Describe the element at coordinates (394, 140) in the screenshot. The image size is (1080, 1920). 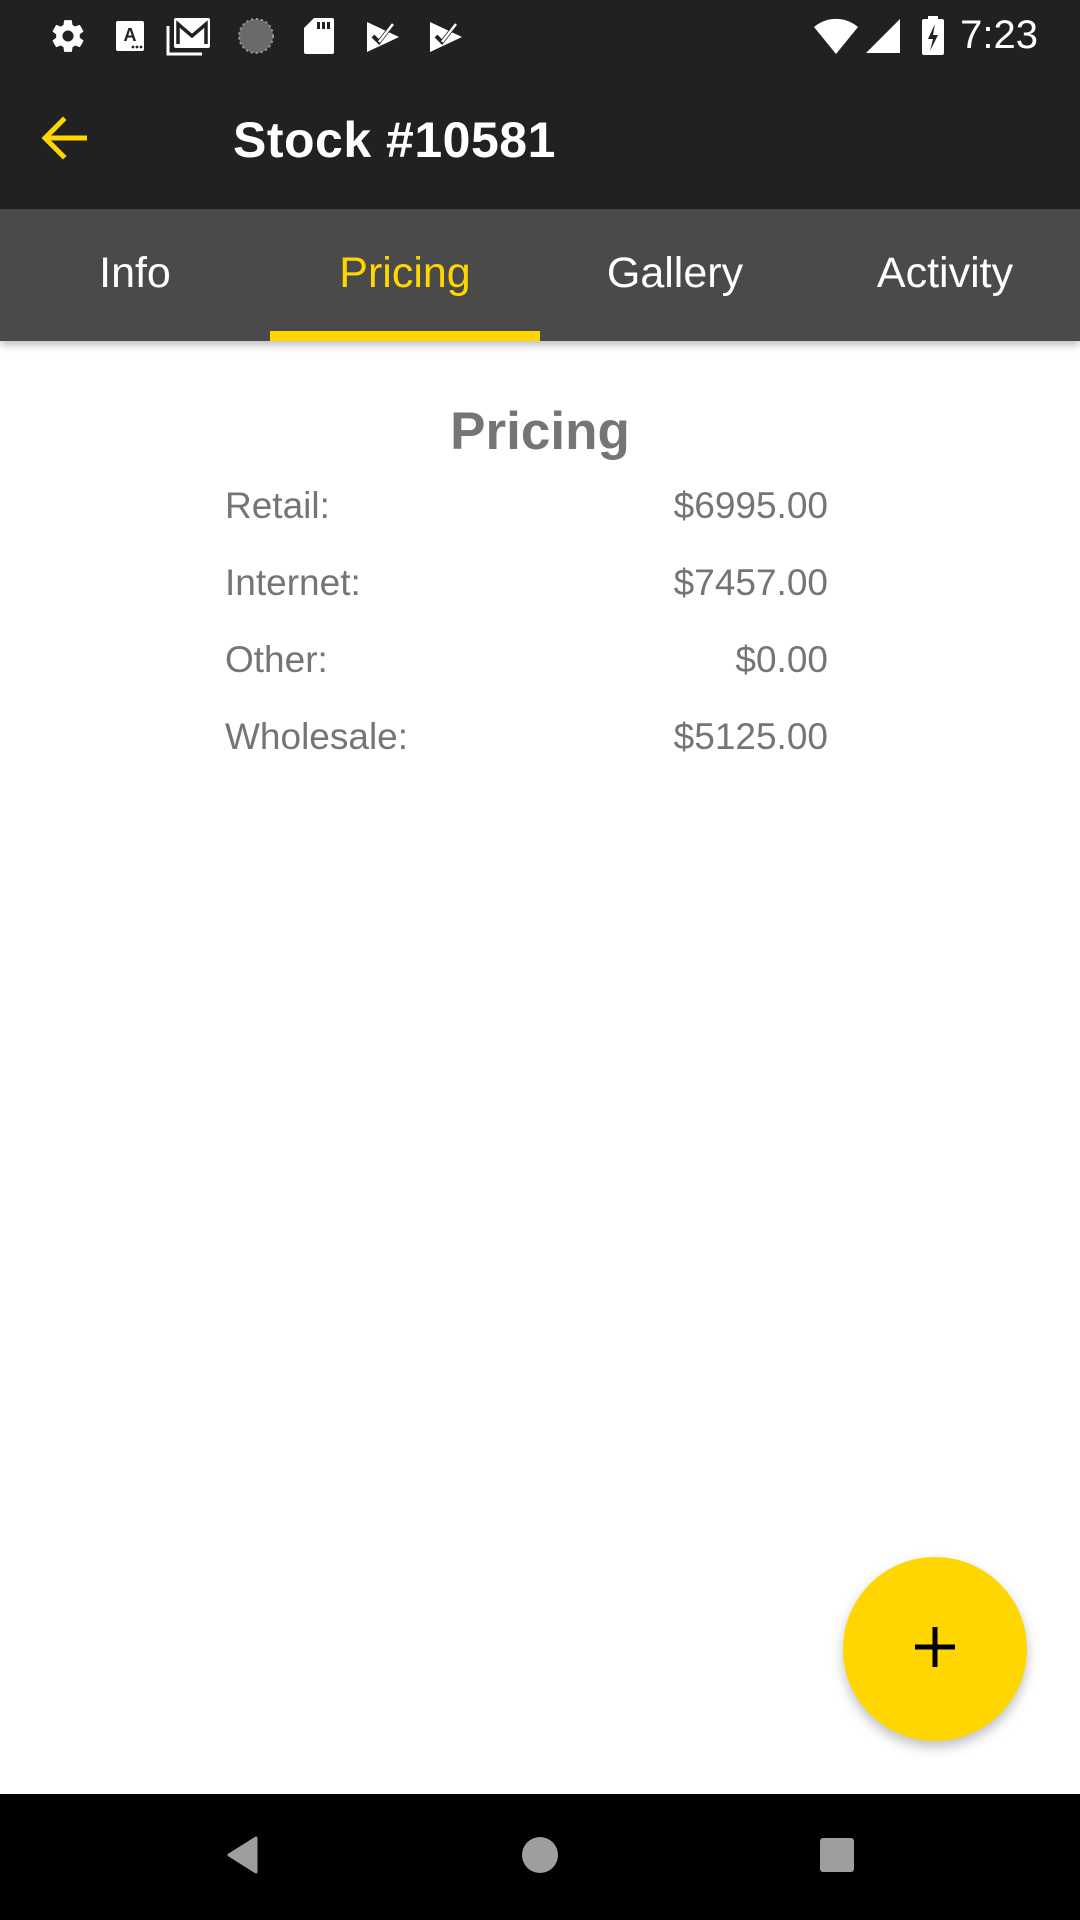
I see `page-title: Stock #10581` at that location.